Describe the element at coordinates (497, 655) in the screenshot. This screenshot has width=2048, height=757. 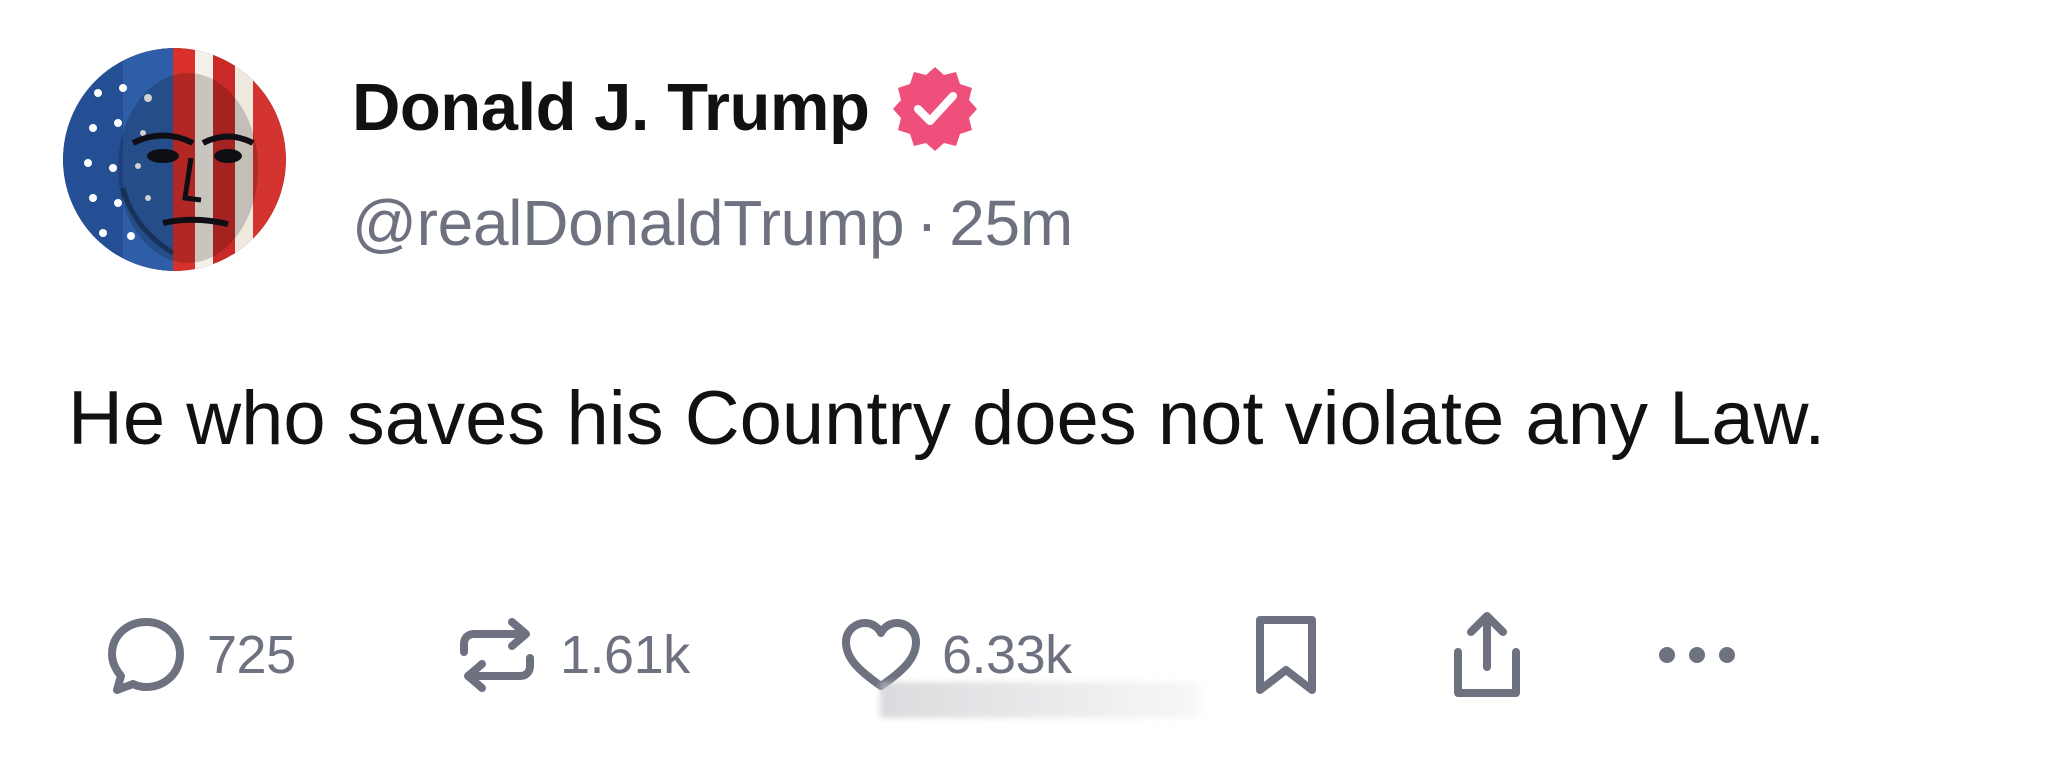
I see `repost-icon` at that location.